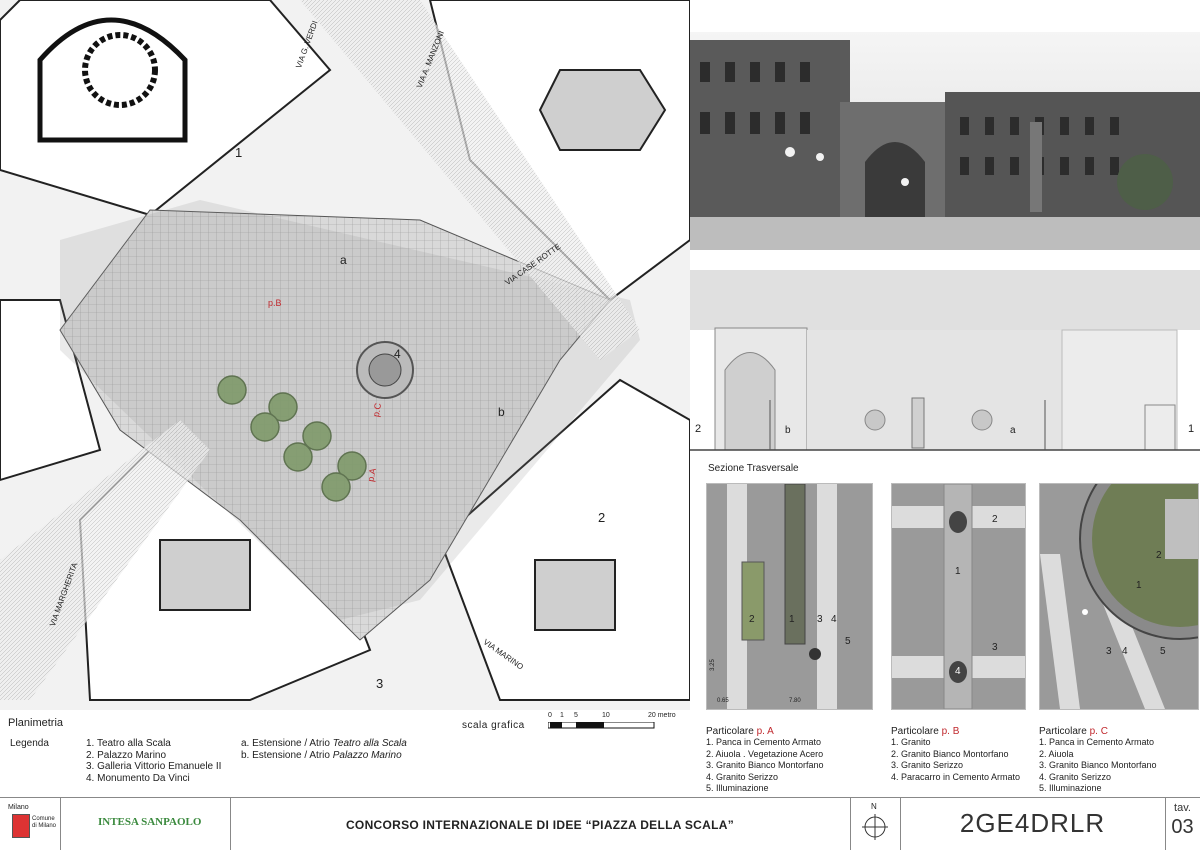 The width and height of the screenshot is (1200, 850). What do you see at coordinates (275, 303) in the screenshot?
I see `detail-marker: p.B` at bounding box center [275, 303].